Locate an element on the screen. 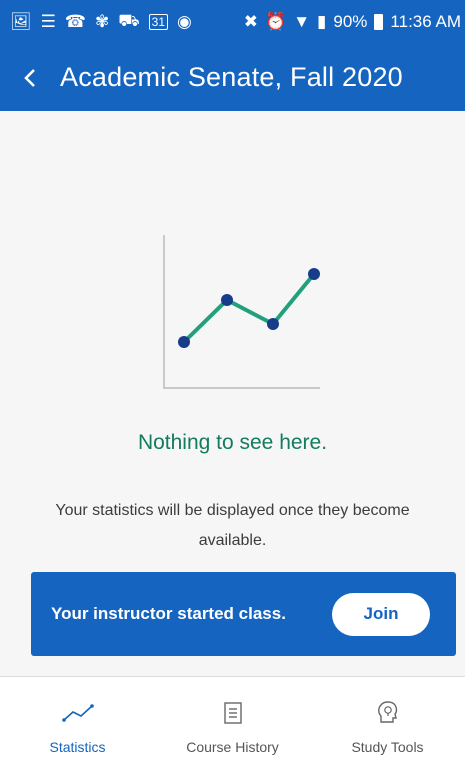 This screenshot has width=465, height=771. chevron-left-icon is located at coordinates (29, 77).